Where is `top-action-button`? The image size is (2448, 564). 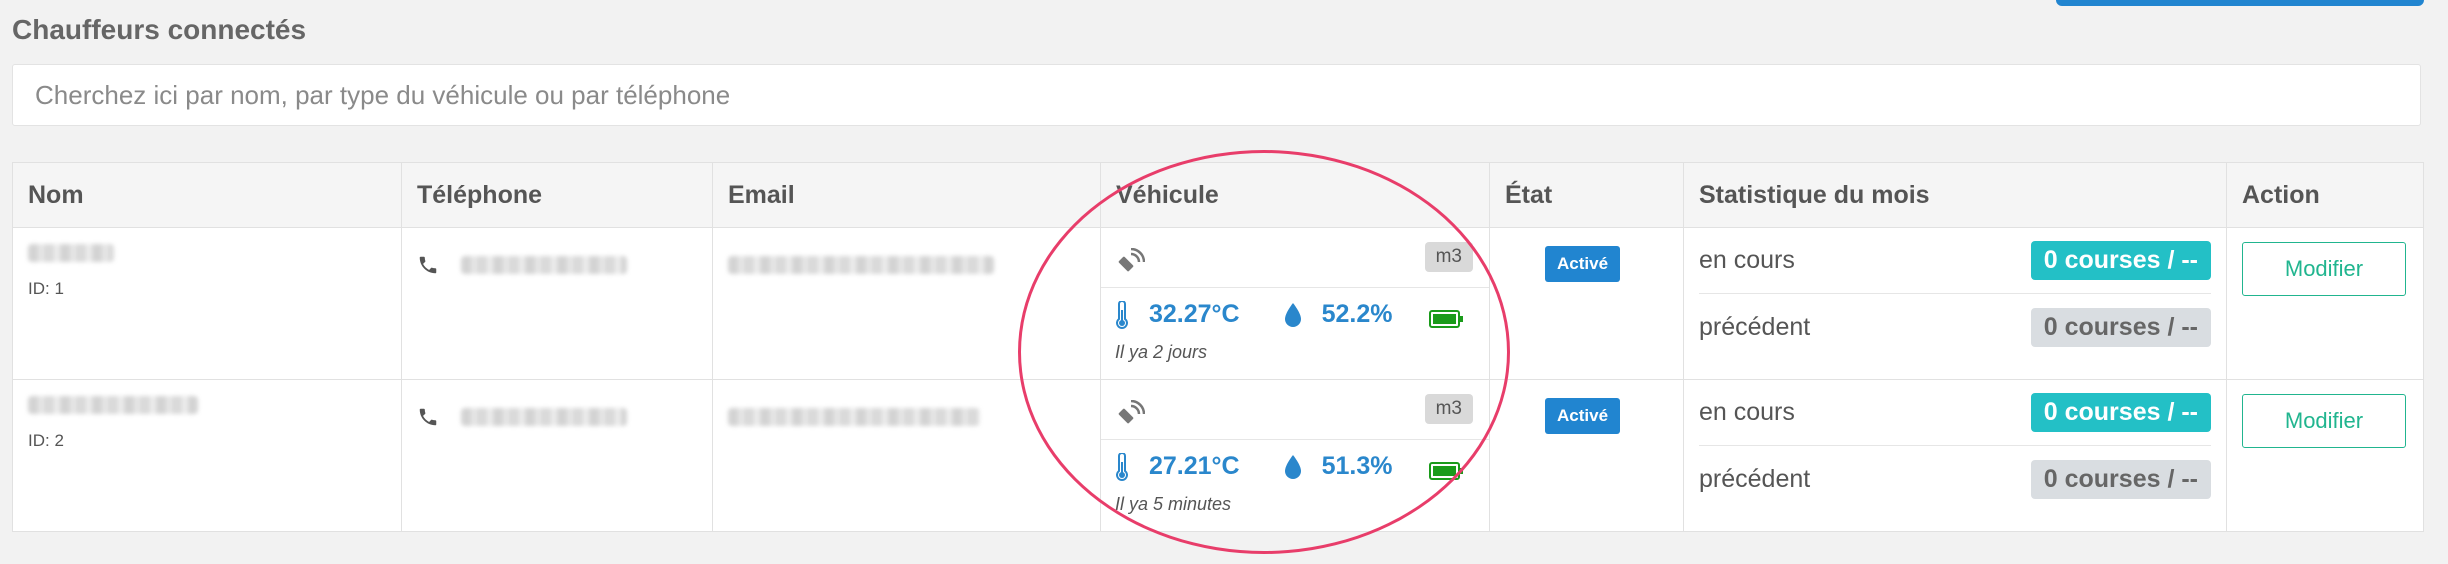
top-action-button is located at coordinates (2240, 3).